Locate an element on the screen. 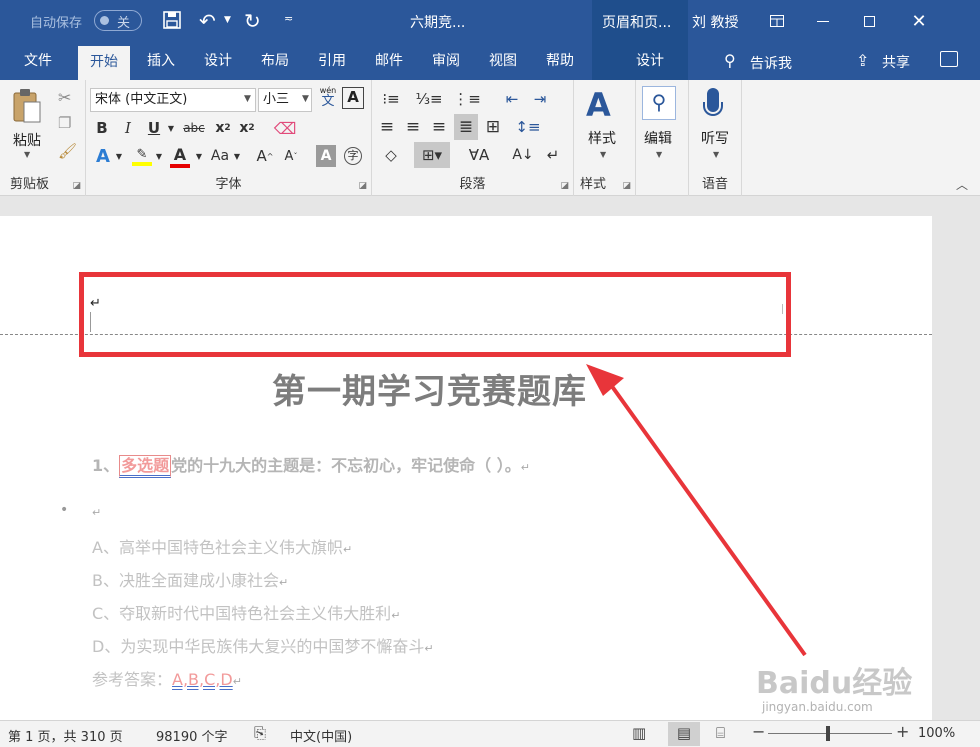 The height and width of the screenshot is (747, 980). watermark: Baidu经验 jingyan.baidu.com is located at coordinates (856, 689).